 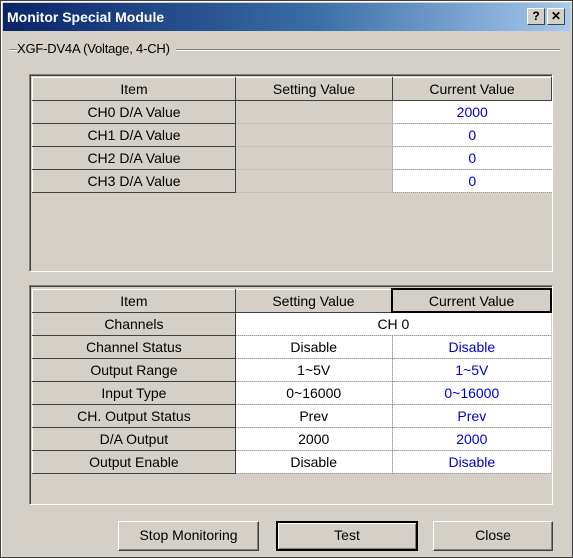 What do you see at coordinates (134, 158) in the screenshot?
I see `row-item-label: CH2 D/A Value` at bounding box center [134, 158].